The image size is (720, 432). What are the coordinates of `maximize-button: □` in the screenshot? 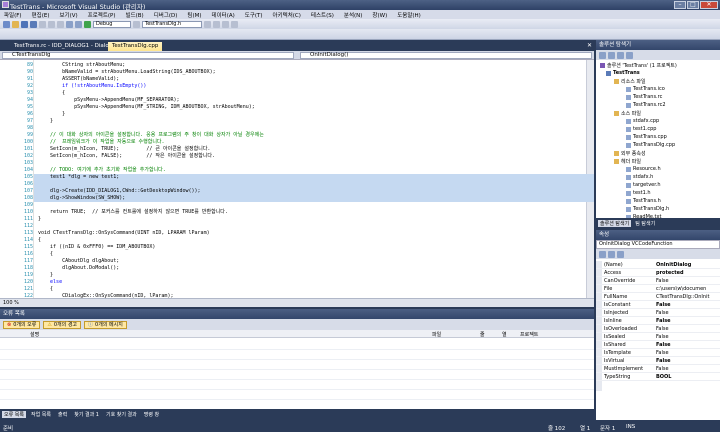 It's located at (693, 5).